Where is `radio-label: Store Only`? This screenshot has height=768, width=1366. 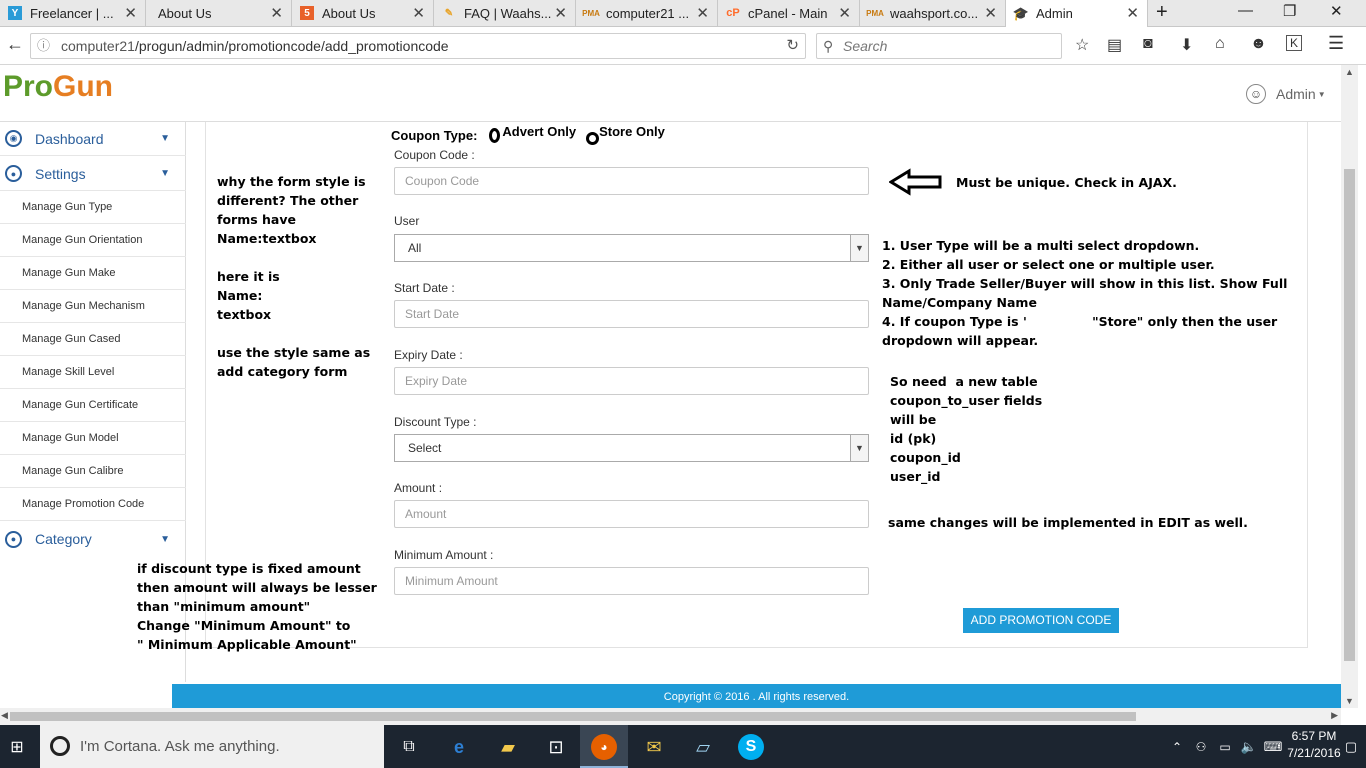
radio-label: Store Only is located at coordinates (632, 131).